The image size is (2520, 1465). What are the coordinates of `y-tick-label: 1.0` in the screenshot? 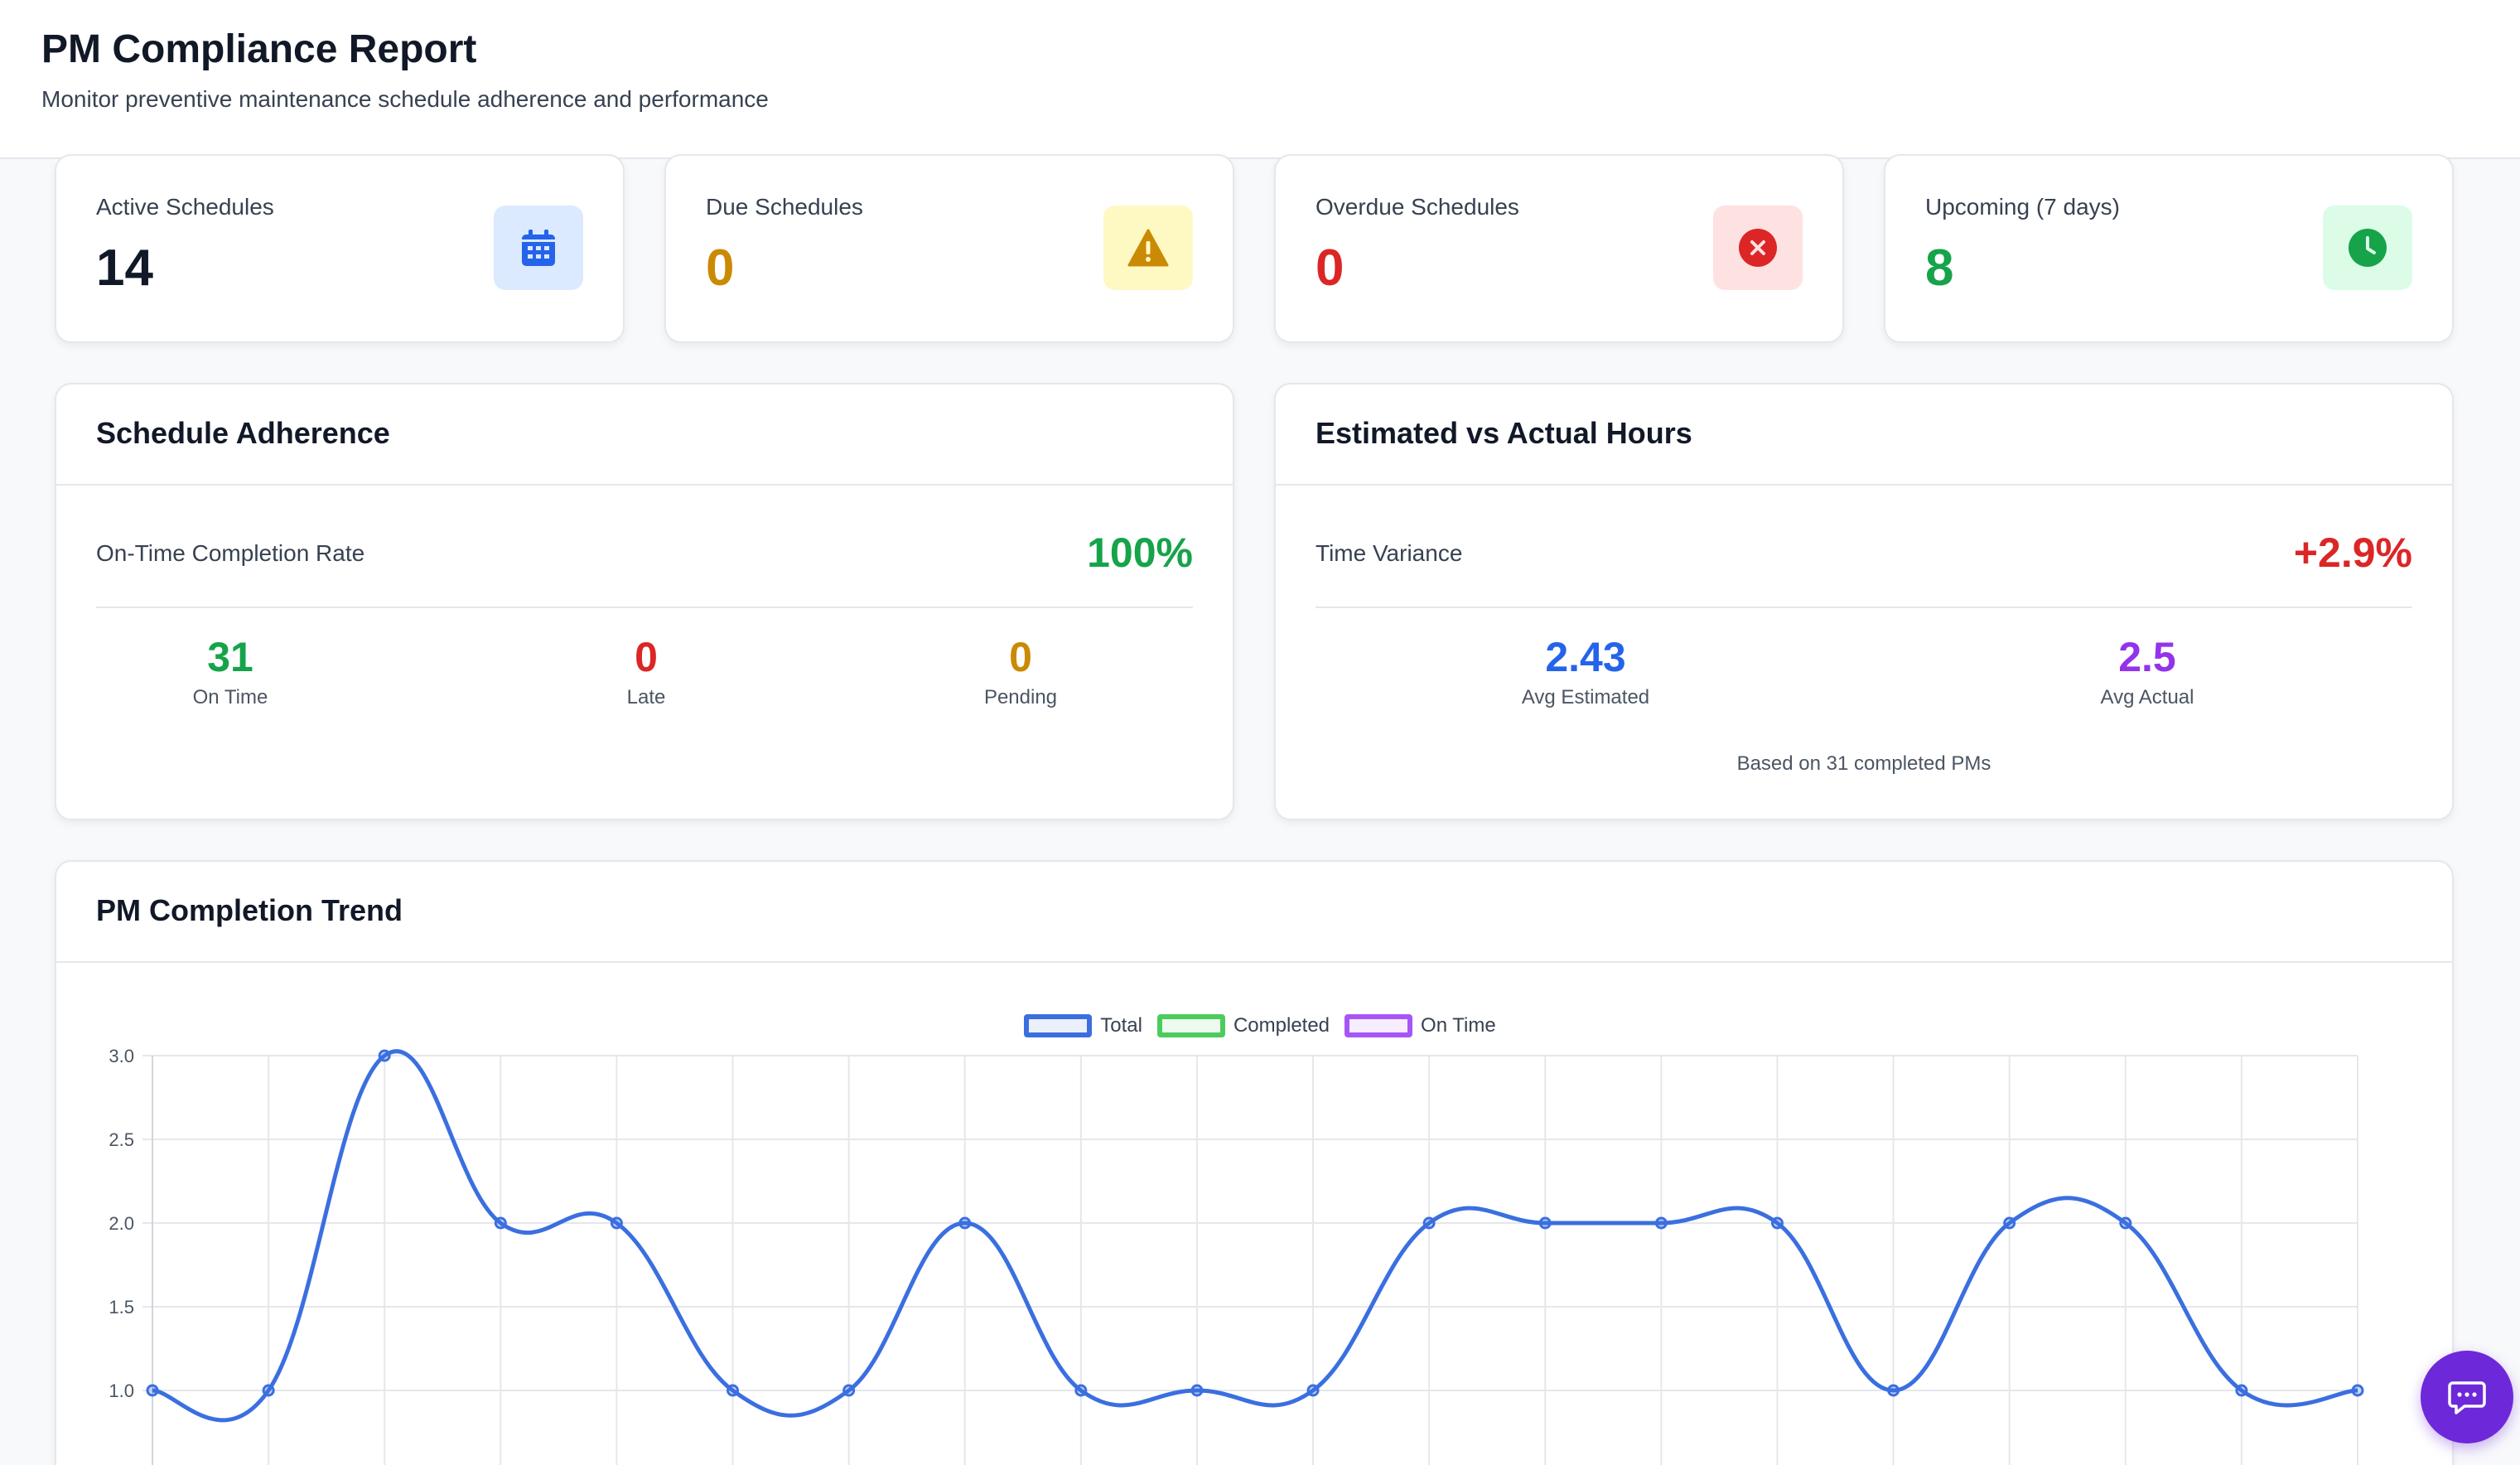 It's located at (121, 1391).